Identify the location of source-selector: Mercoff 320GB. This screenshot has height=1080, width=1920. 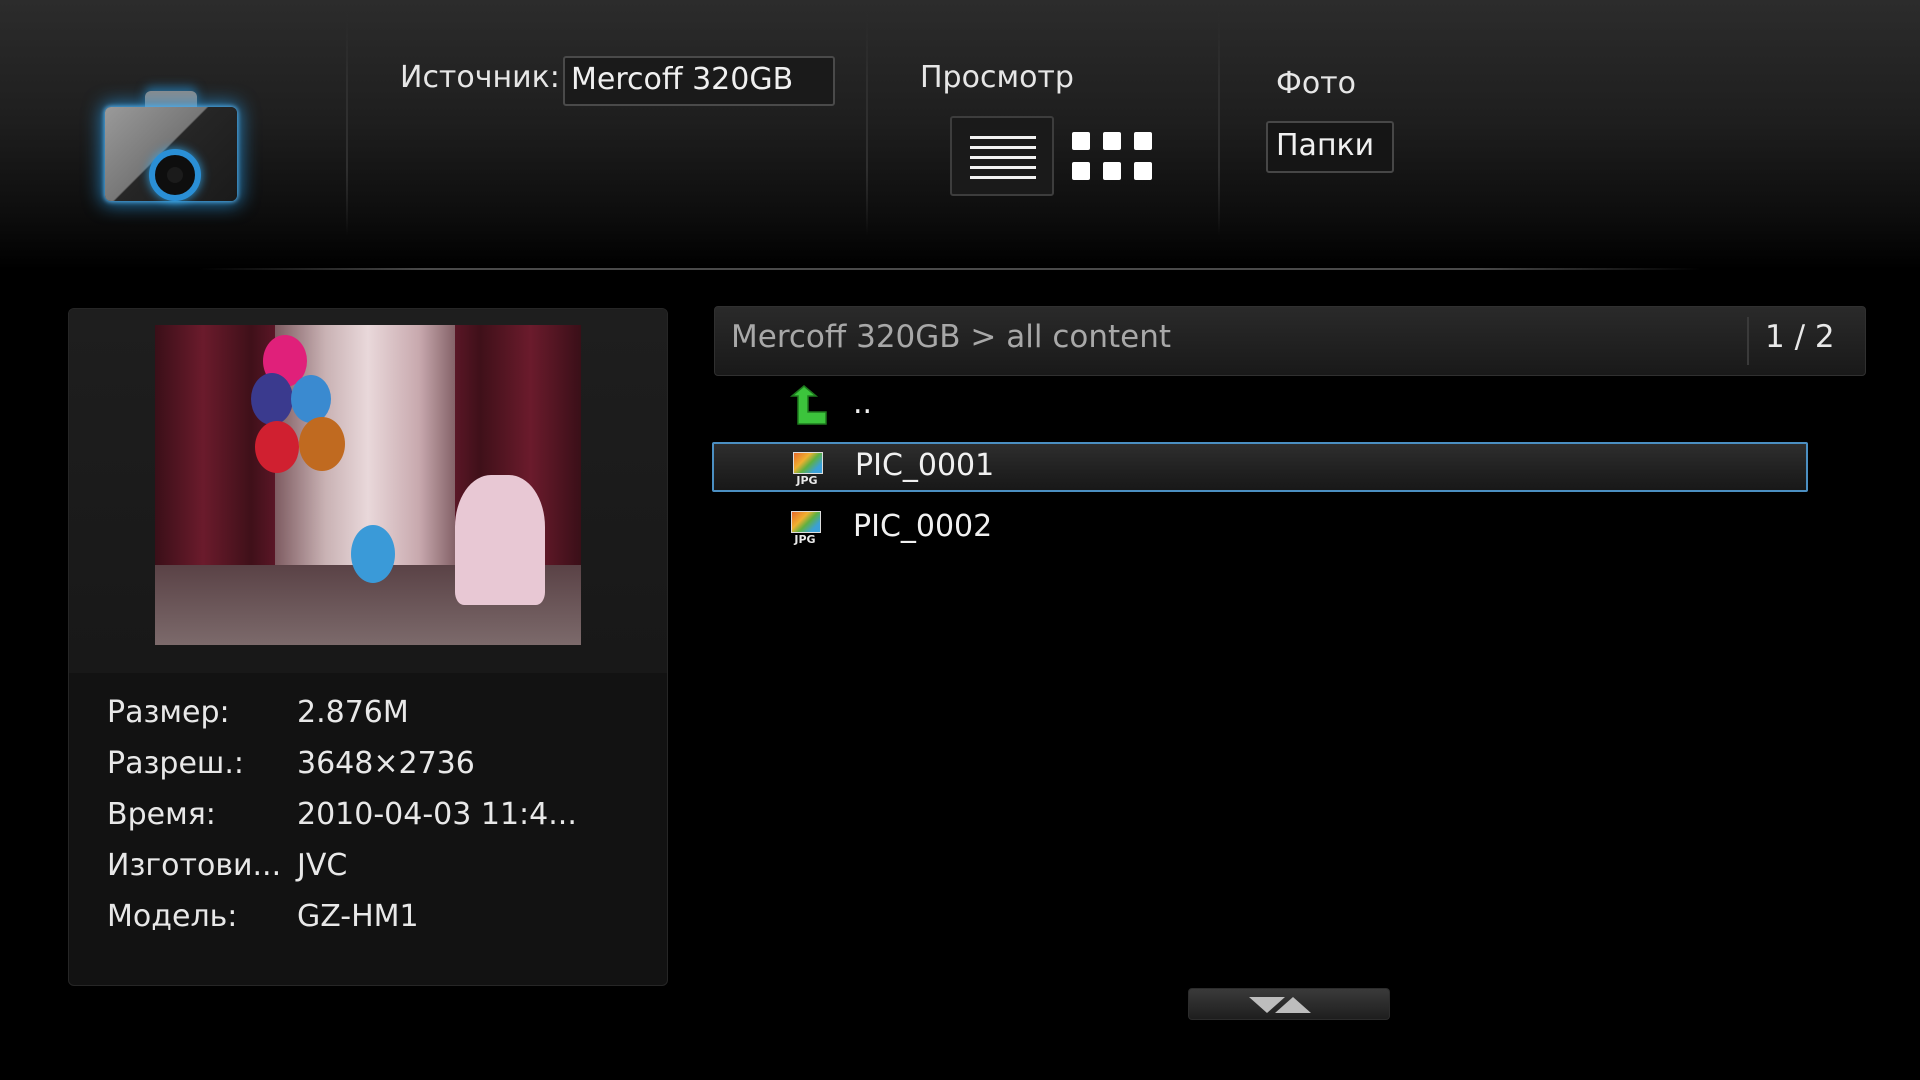
(699, 81).